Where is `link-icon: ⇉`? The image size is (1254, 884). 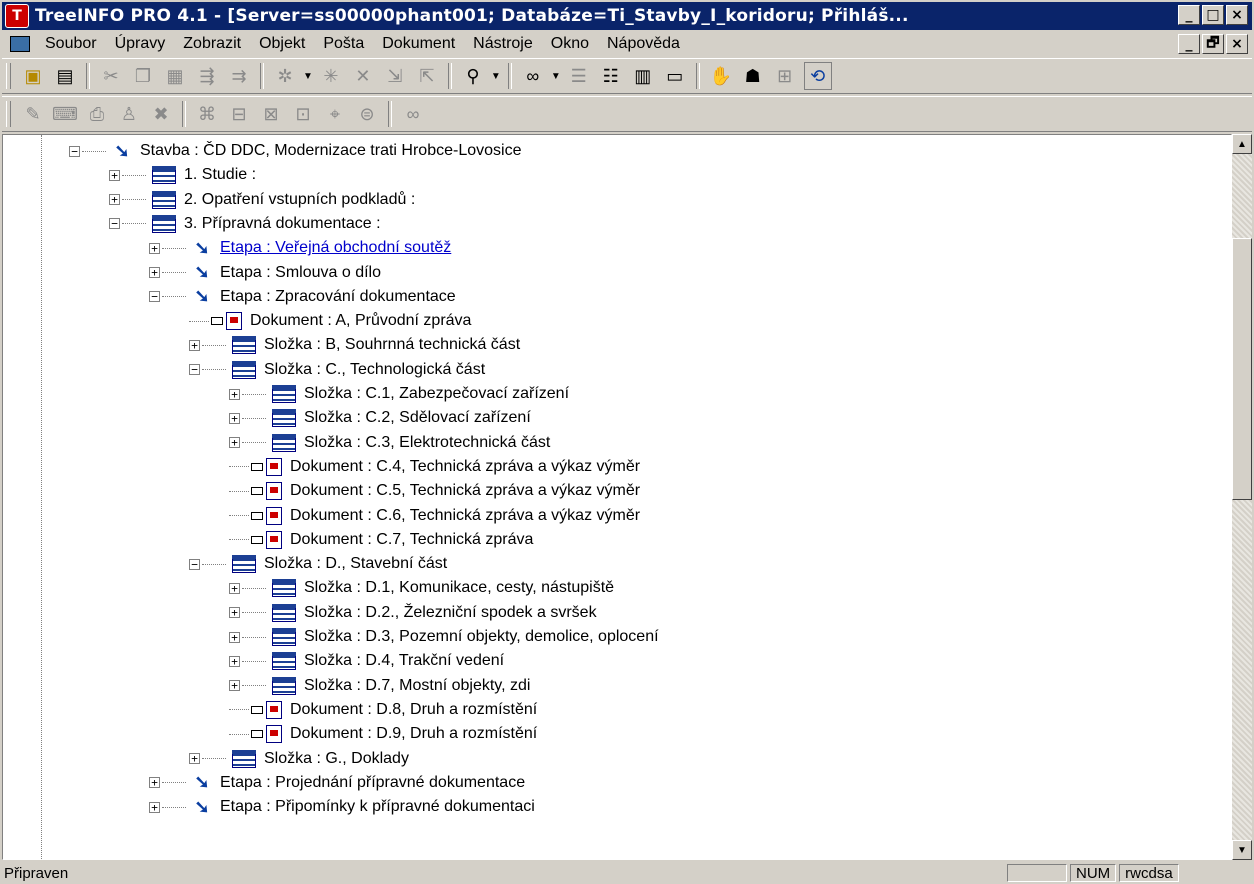
link-icon: ⇉ is located at coordinates (239, 76).